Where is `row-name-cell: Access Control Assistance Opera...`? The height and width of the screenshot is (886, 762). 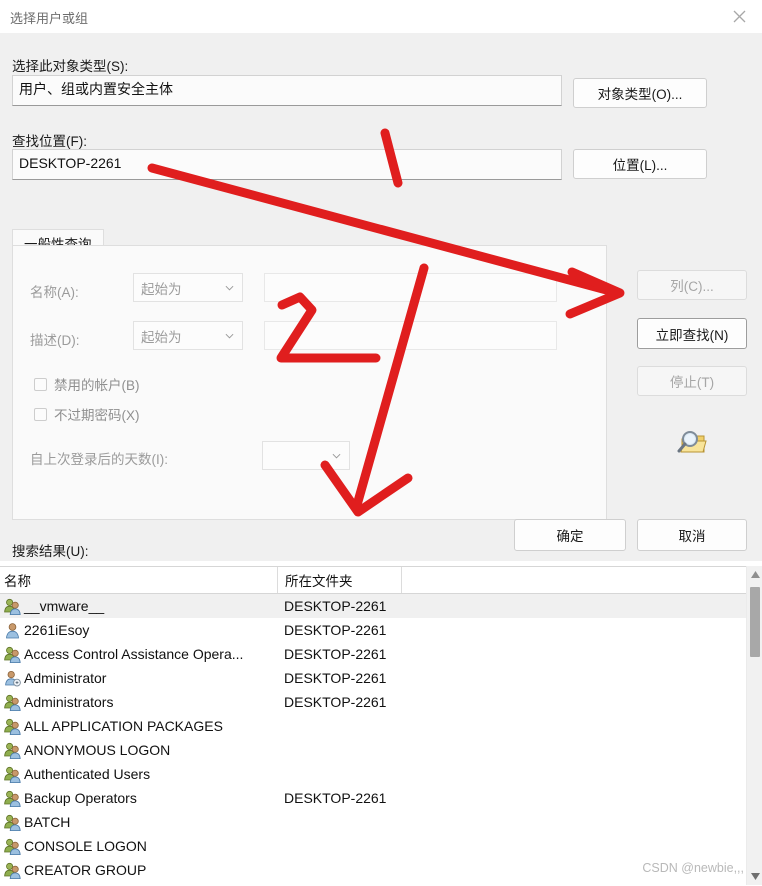 row-name-cell: Access Control Assistance Opera... is located at coordinates (123, 654).